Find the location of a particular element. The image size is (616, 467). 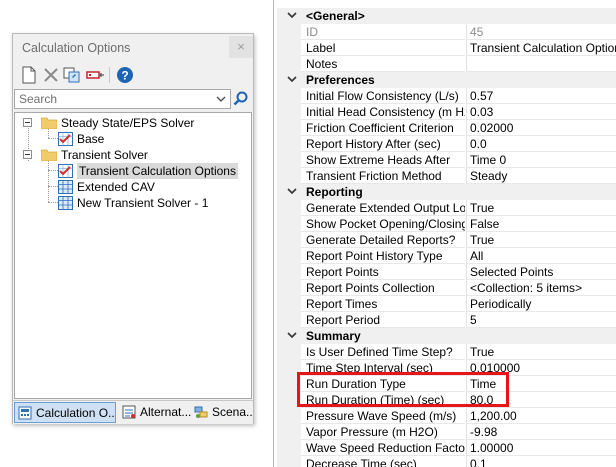

close-icon: × is located at coordinates (241, 47).